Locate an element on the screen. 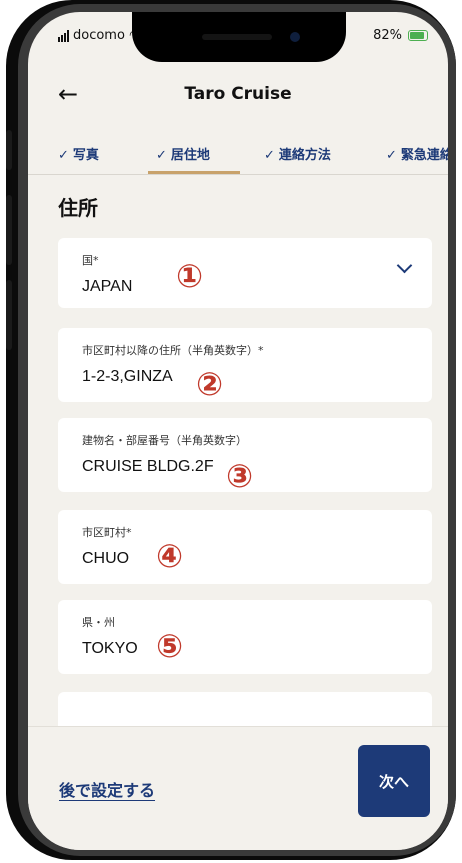 This screenshot has width=462, height=863. status-bar-left: docomo ◠ is located at coordinates (99, 35).